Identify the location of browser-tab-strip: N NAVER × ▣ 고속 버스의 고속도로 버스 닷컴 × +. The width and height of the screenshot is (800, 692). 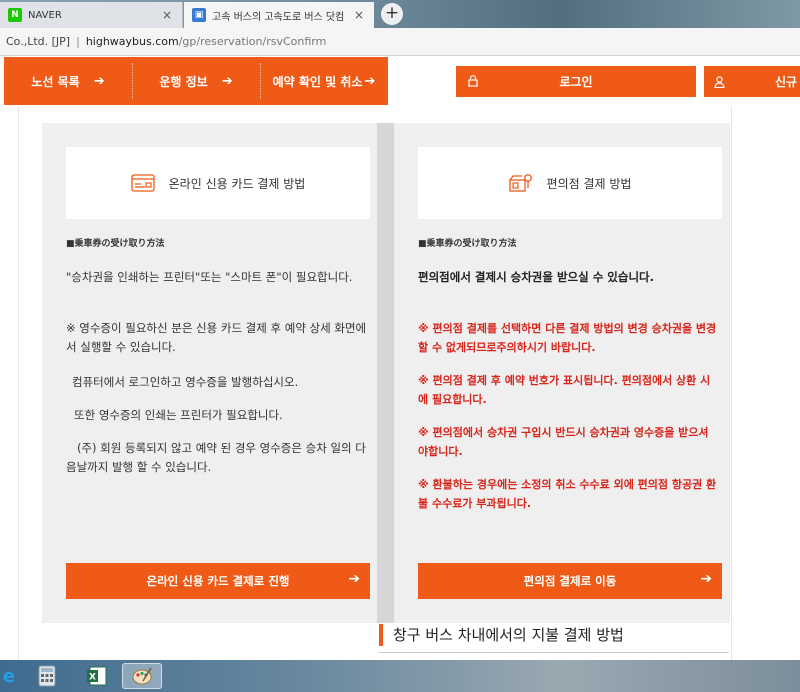
(400, 14).